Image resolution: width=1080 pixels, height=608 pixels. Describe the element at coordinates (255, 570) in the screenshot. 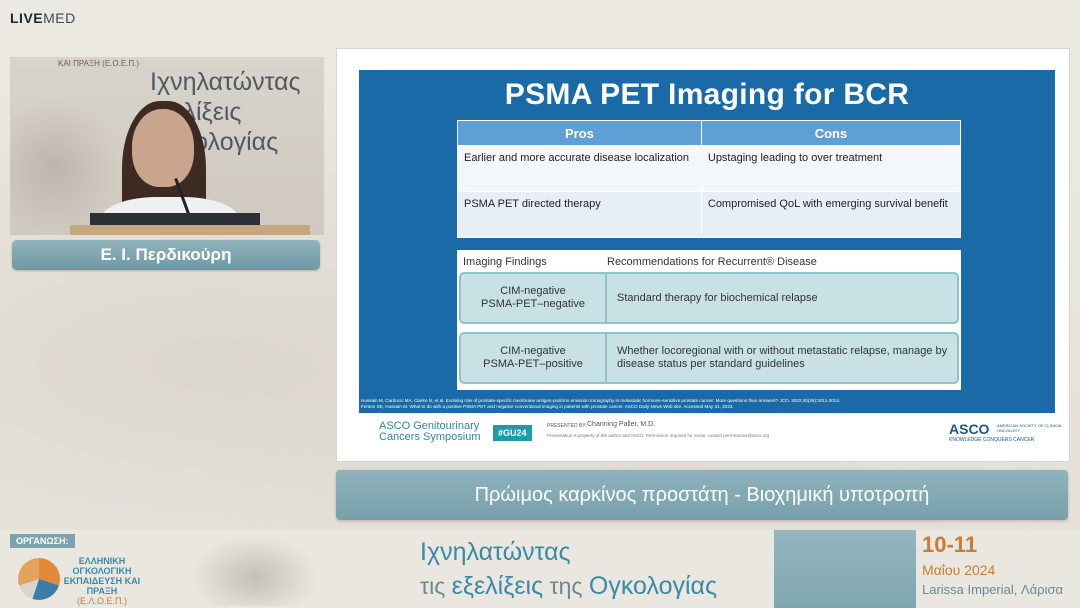

I see `sketch-drawing` at that location.